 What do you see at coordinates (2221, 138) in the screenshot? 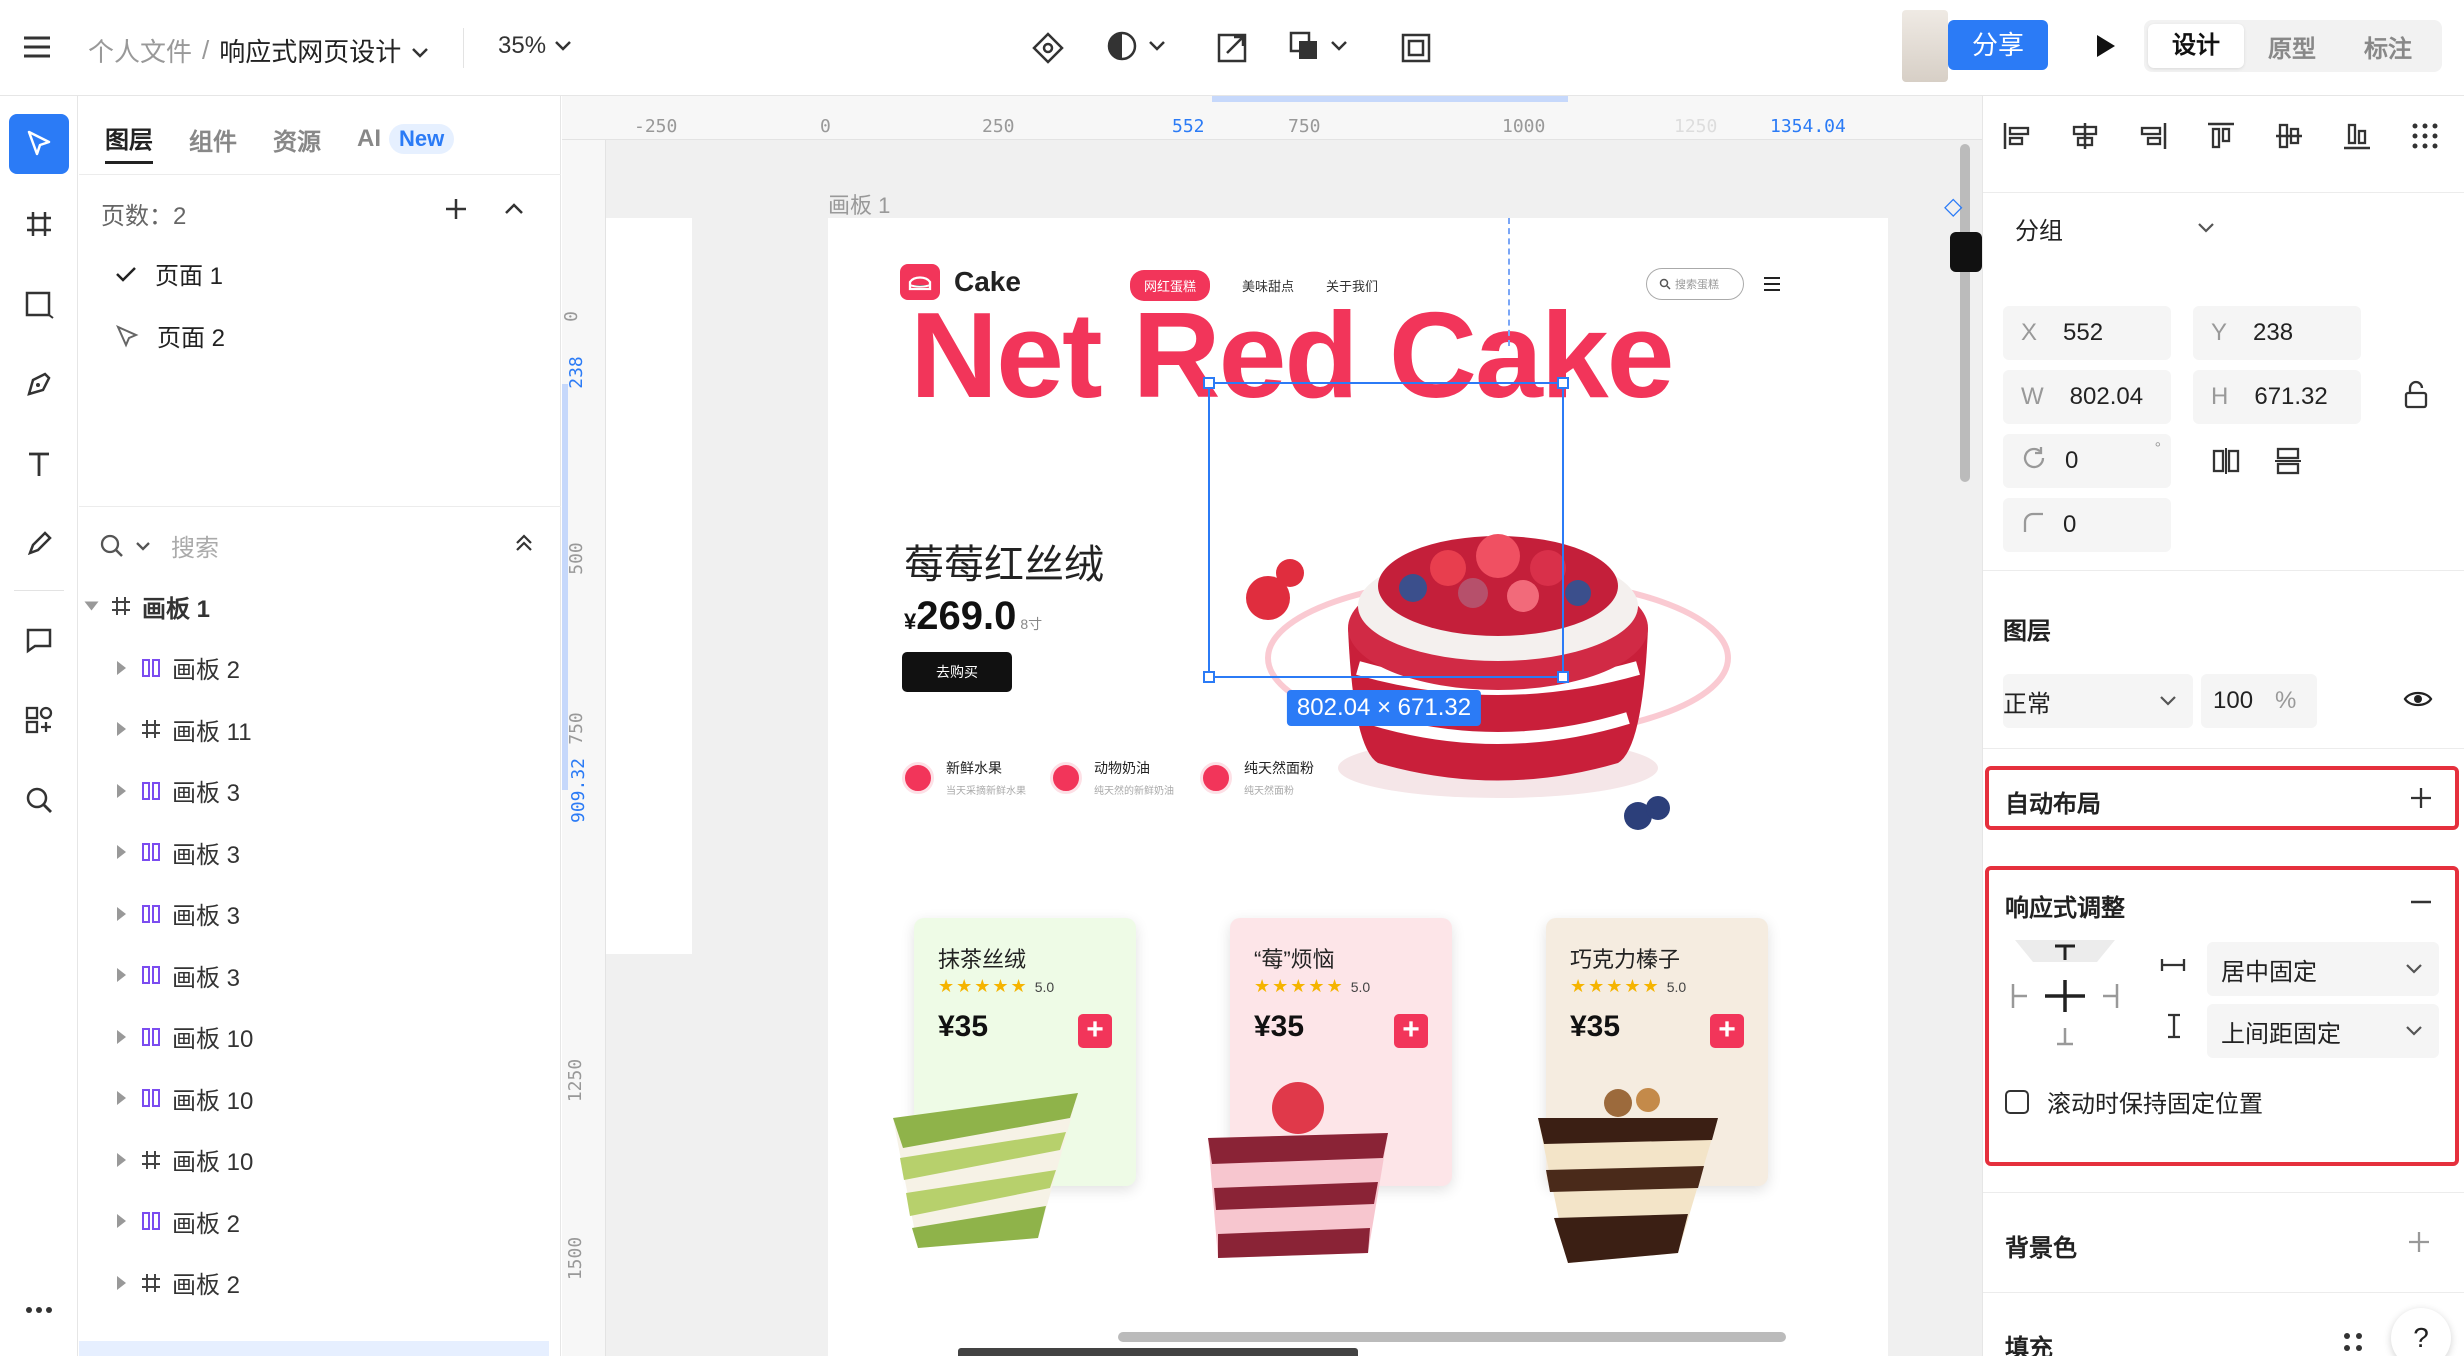
I see `align-top-icon` at bounding box center [2221, 138].